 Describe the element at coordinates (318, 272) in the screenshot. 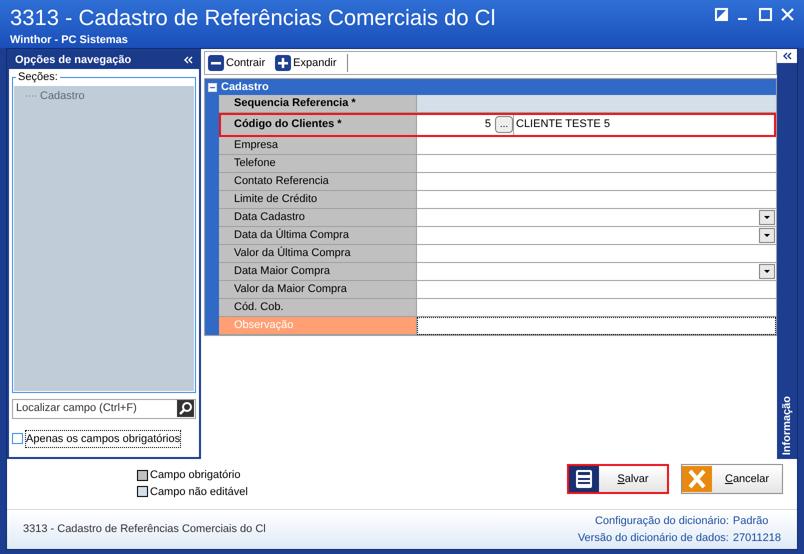

I see `field-label: Data Maior Compra` at that location.